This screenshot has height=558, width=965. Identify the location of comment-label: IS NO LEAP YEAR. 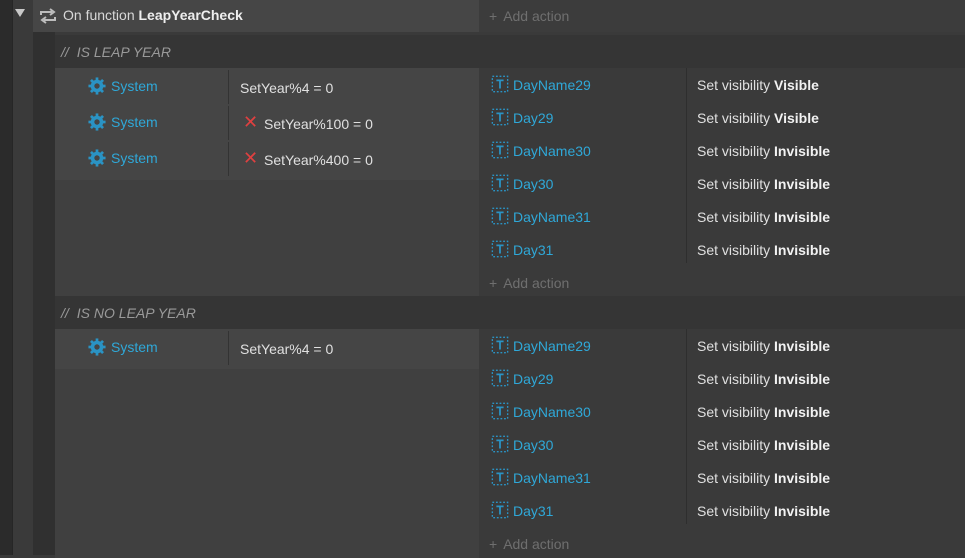
(136, 313).